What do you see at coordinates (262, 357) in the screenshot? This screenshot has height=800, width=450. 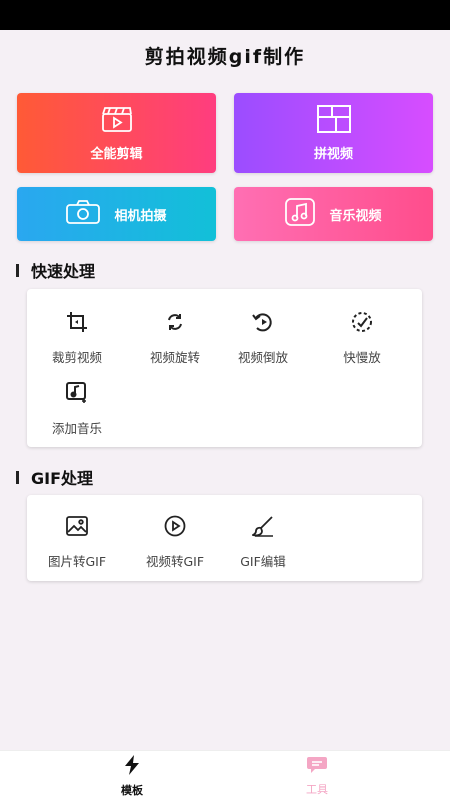 I see `tool-label: 视频倒放` at bounding box center [262, 357].